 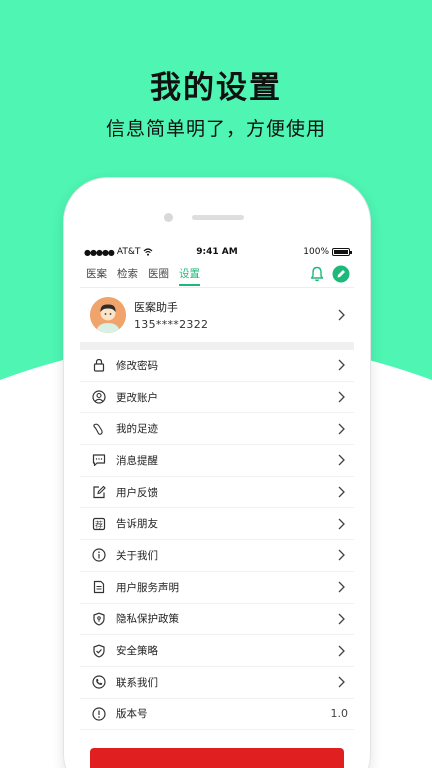 What do you see at coordinates (99, 252) in the screenshot?
I see `signal-icon: ●●●●●` at bounding box center [99, 252].